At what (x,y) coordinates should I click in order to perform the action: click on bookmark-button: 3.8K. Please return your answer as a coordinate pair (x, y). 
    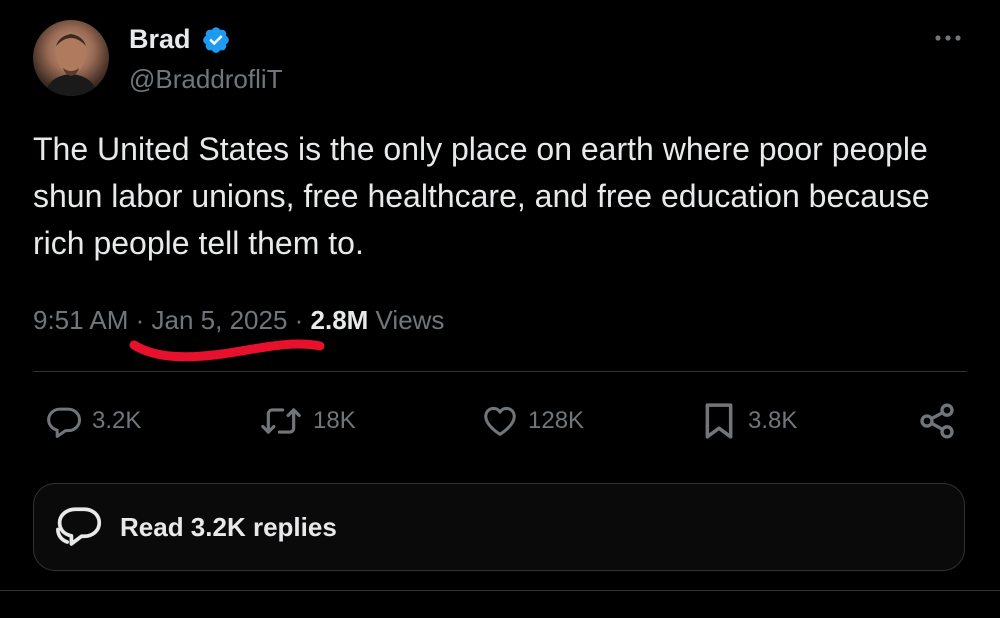
    Looking at the image, I should click on (748, 421).